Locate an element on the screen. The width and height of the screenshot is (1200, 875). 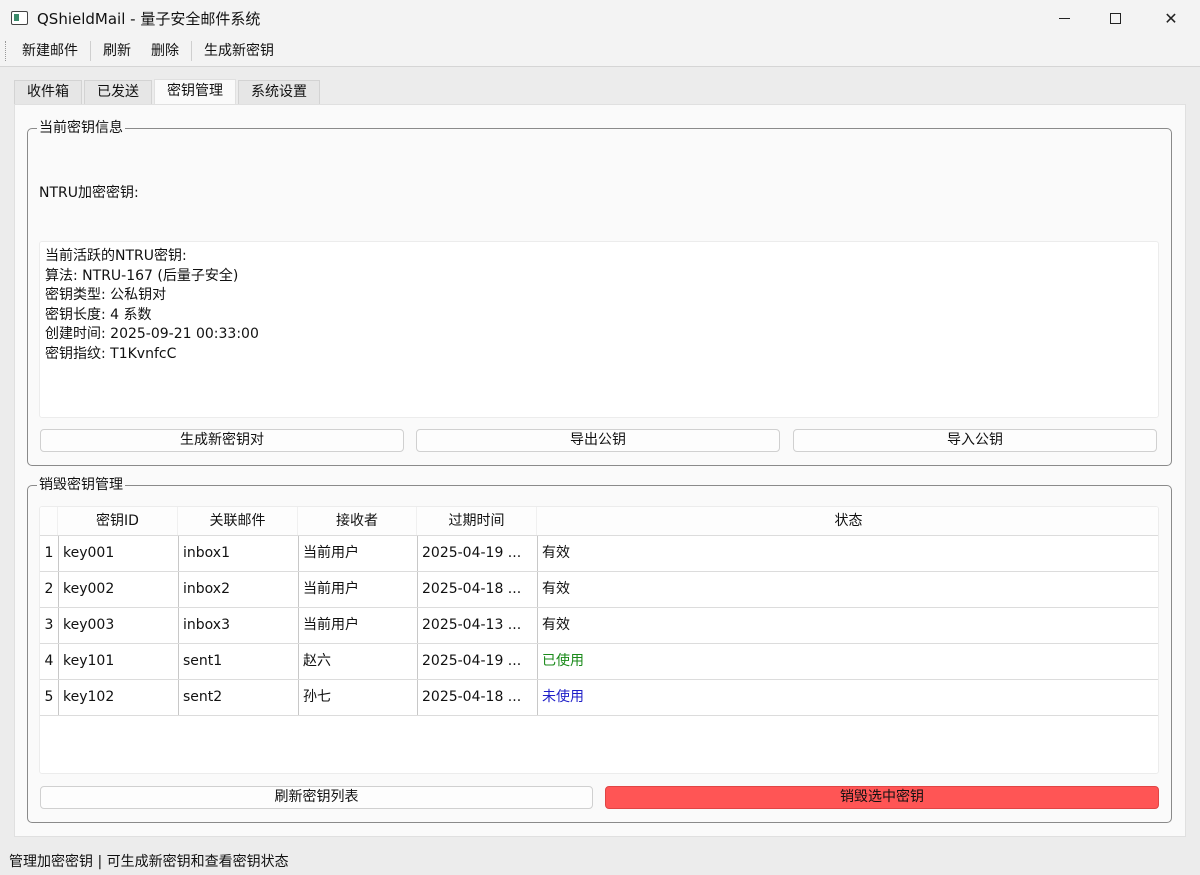
minimize-icon is located at coordinates (1064, 18).